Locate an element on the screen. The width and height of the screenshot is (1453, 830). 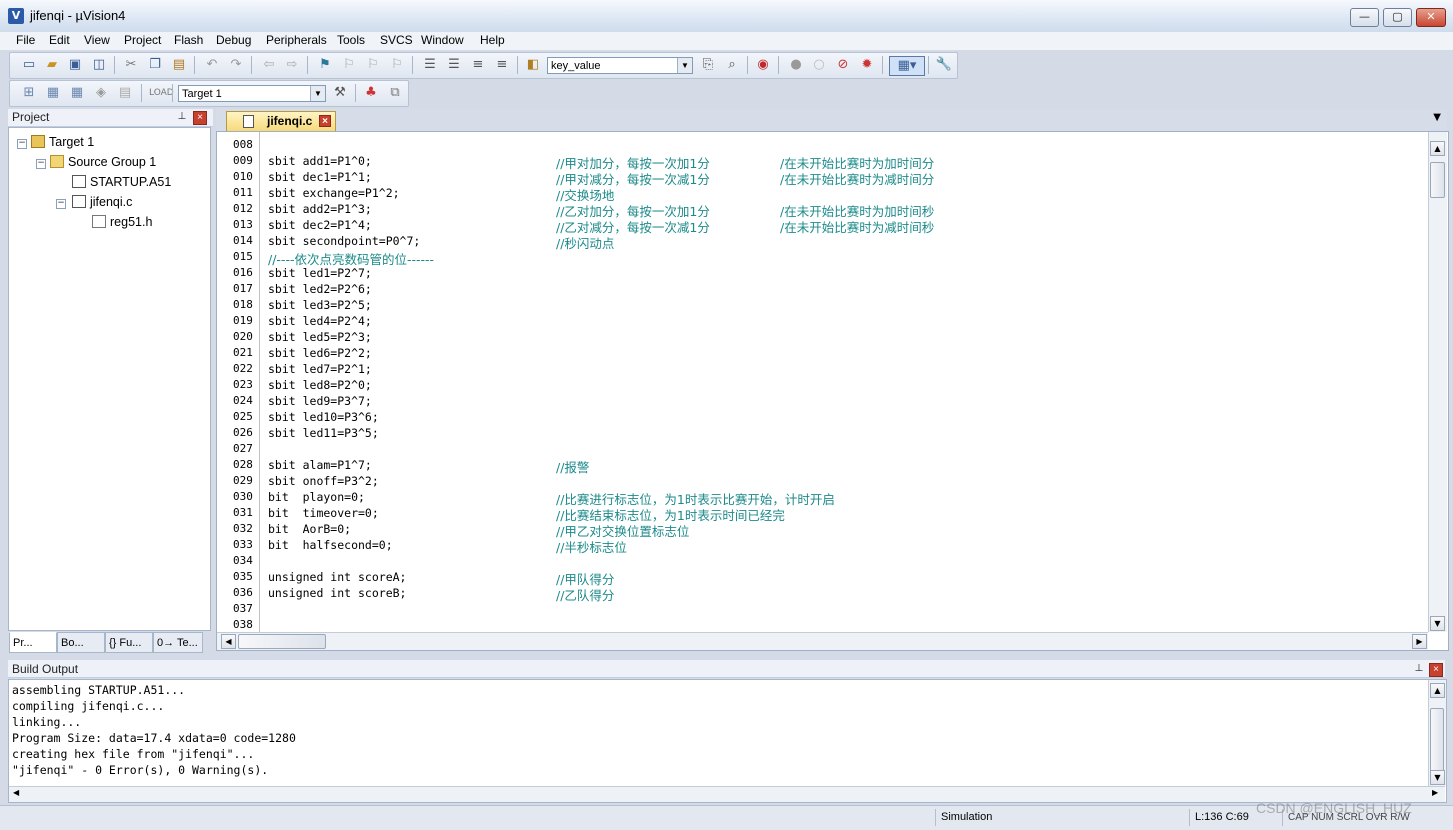
incremental-find-icon: ⌕ is located at coordinates (732, 65).